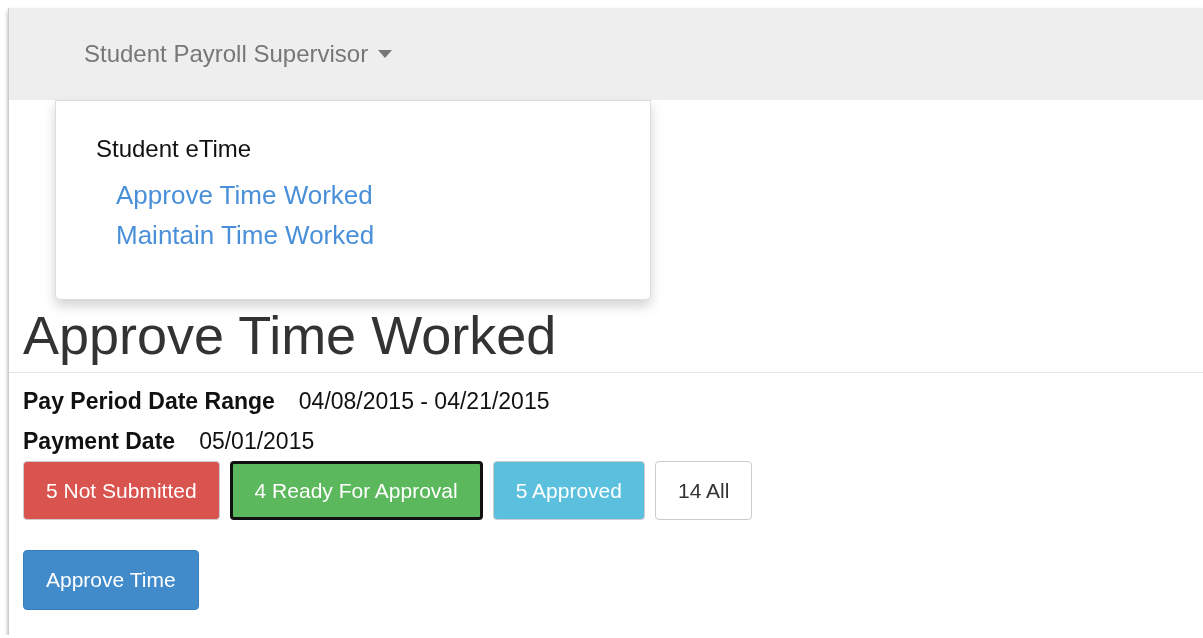 The image size is (1203, 638). Describe the element at coordinates (703, 490) in the screenshot. I see `status-filter-button: 14 All` at that location.